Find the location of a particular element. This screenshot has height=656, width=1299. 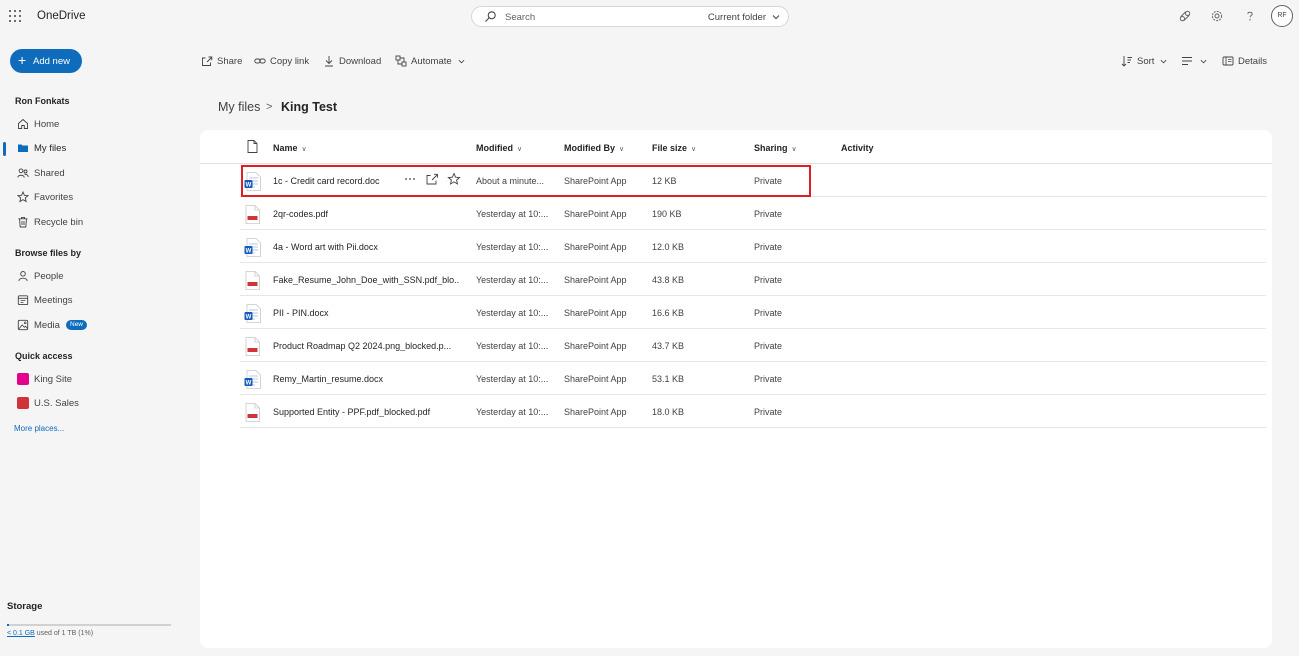

file-name: Remy_Martin_resume.docx is located at coordinates (366, 379).